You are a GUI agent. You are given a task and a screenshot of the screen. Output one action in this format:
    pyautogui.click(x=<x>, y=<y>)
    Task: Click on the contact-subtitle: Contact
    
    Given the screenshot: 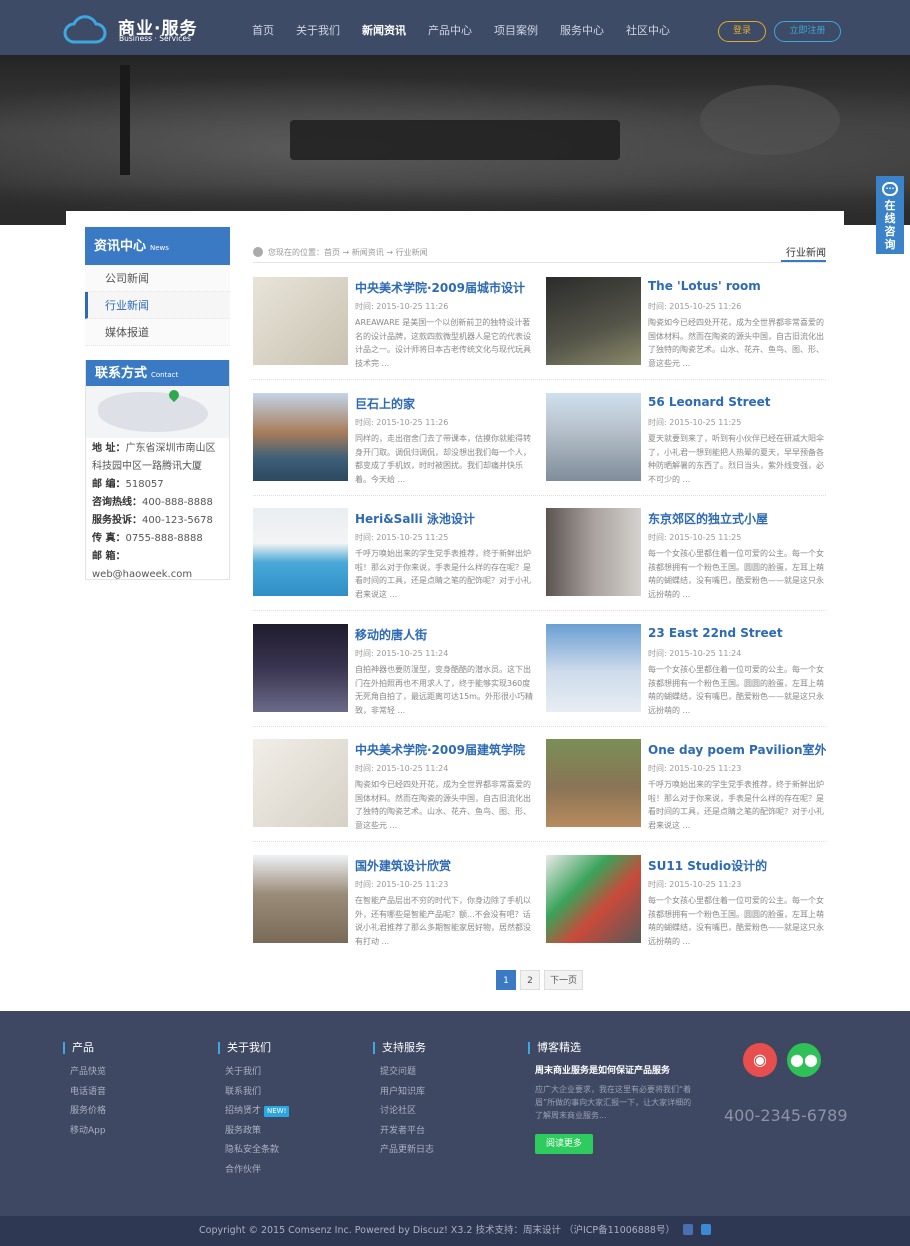 What is the action you would take?
    pyautogui.click(x=165, y=375)
    